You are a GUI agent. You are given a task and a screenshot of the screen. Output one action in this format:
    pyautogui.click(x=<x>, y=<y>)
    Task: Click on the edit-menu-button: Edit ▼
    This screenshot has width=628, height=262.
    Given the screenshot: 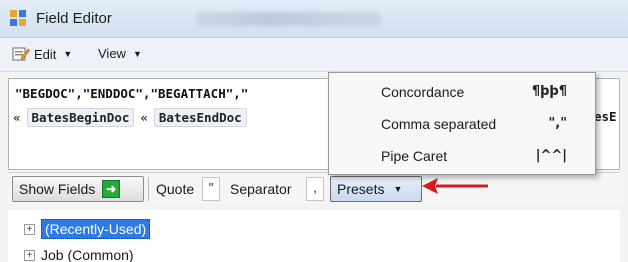 What is the action you would take?
    pyautogui.click(x=42, y=54)
    